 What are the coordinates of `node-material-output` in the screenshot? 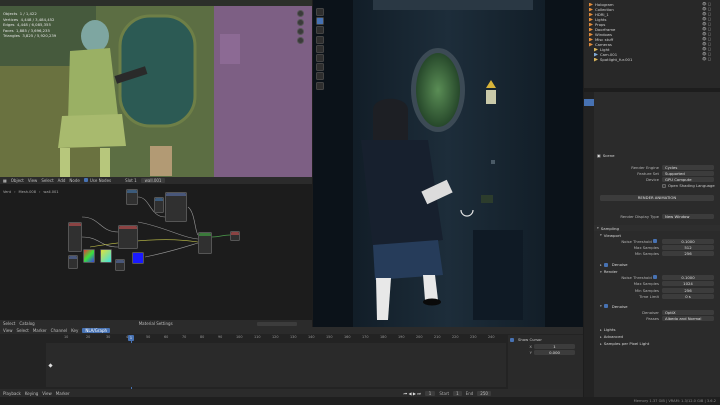 It's located at (235, 236).